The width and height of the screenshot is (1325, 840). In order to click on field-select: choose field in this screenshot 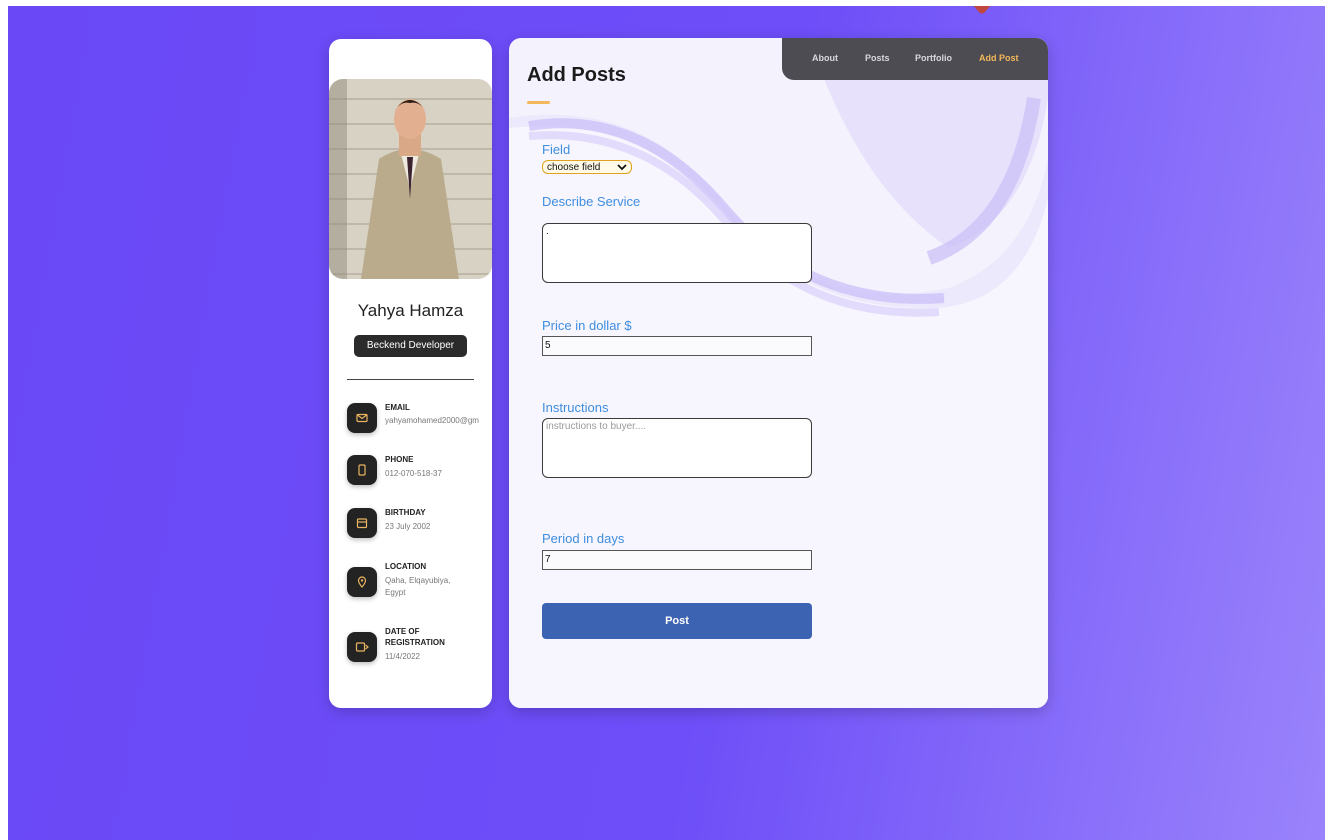, I will do `click(587, 167)`.